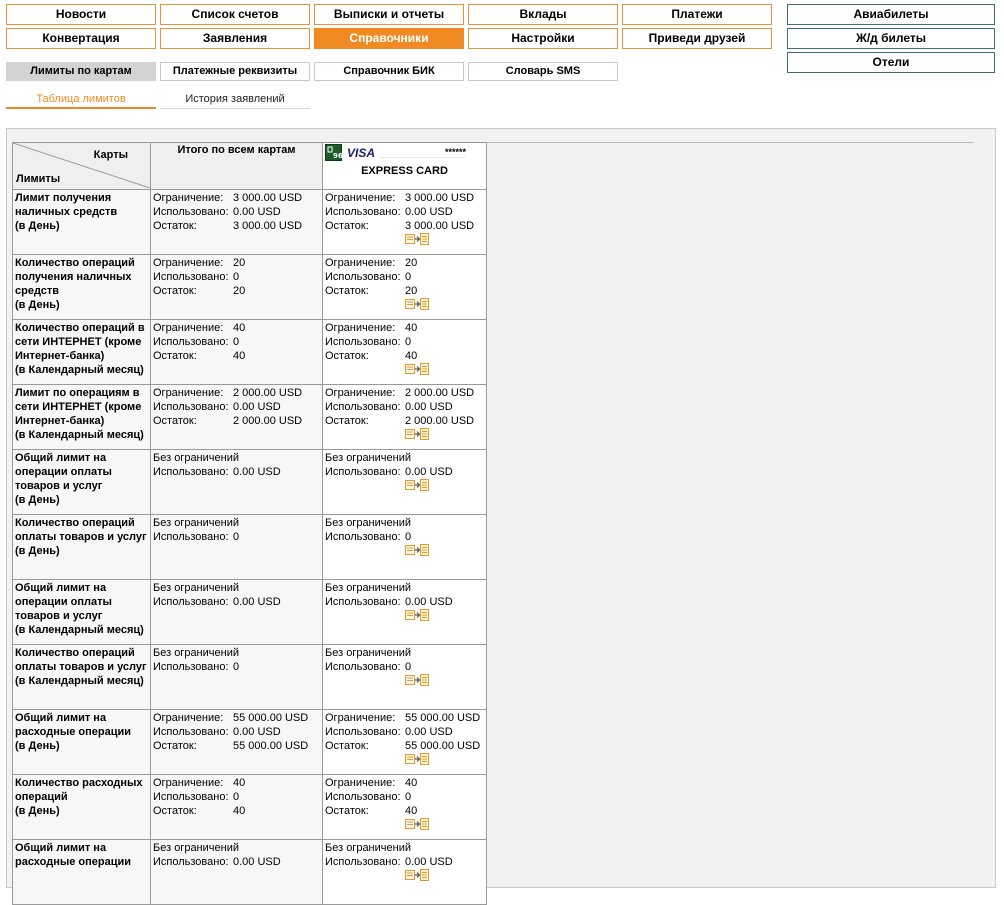 This screenshot has width=1004, height=905. What do you see at coordinates (389, 38) in the screenshot?
I see `nav-directories: Справочники` at bounding box center [389, 38].